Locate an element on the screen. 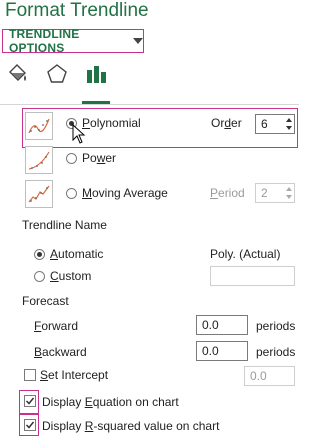  power-radio is located at coordinates (71, 158).